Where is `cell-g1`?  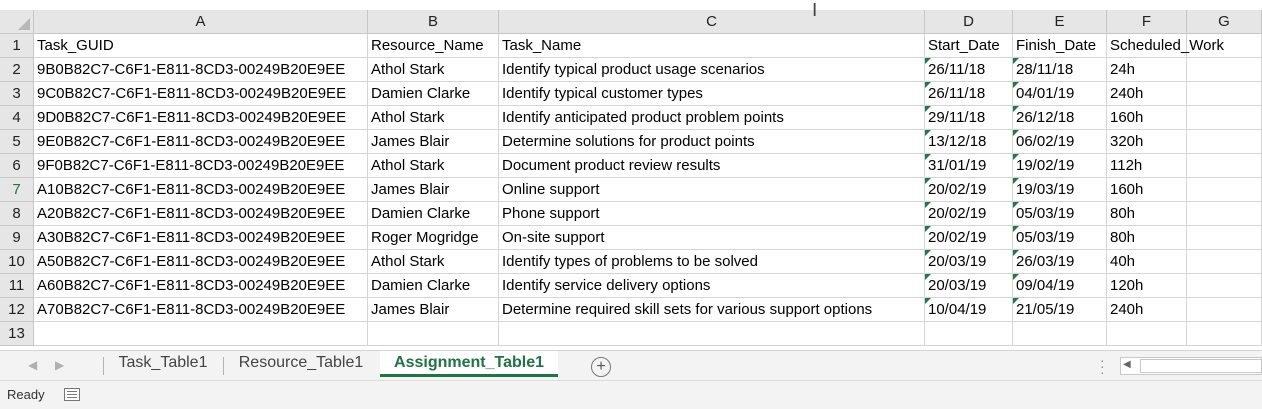
cell-g1 is located at coordinates (1224, 46).